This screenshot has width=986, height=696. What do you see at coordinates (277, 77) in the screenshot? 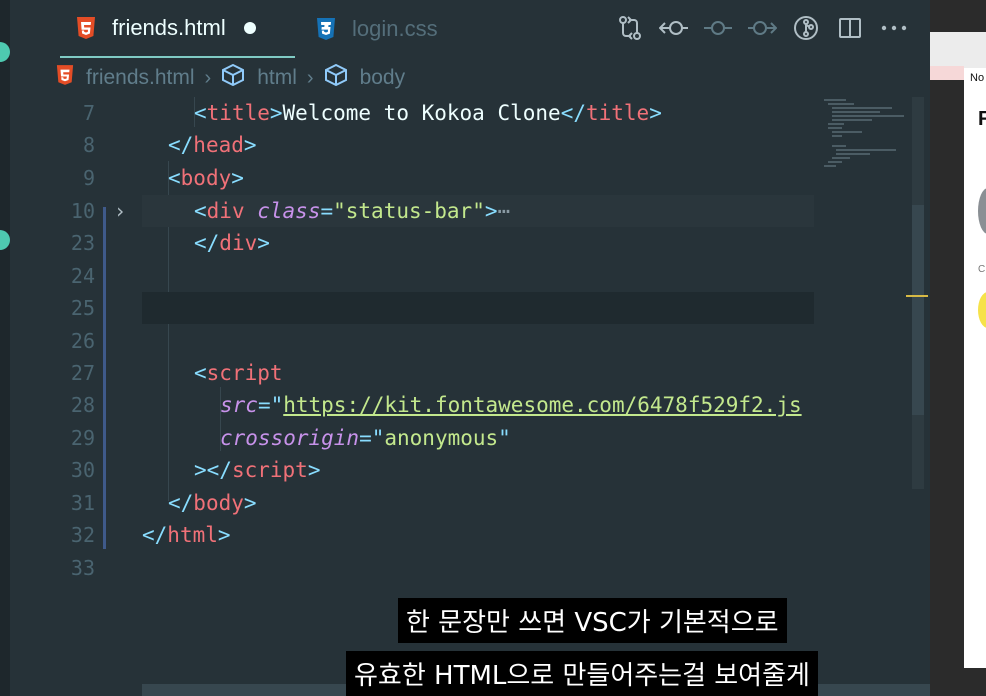
I see `breadcrumb-label: html` at bounding box center [277, 77].